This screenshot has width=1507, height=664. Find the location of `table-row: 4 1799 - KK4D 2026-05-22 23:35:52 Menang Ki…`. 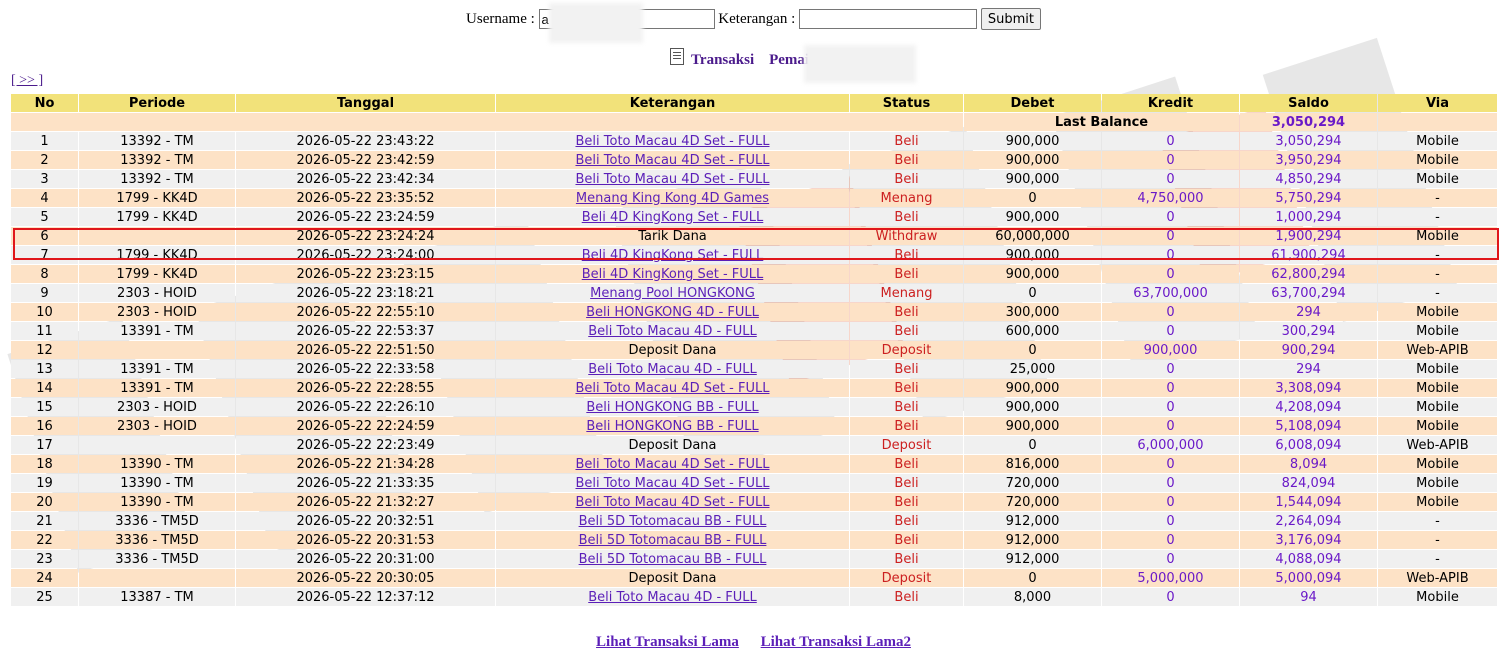

table-row: 4 1799 - KK4D 2026-05-22 23:35:52 Menang Ki… is located at coordinates (754, 198).